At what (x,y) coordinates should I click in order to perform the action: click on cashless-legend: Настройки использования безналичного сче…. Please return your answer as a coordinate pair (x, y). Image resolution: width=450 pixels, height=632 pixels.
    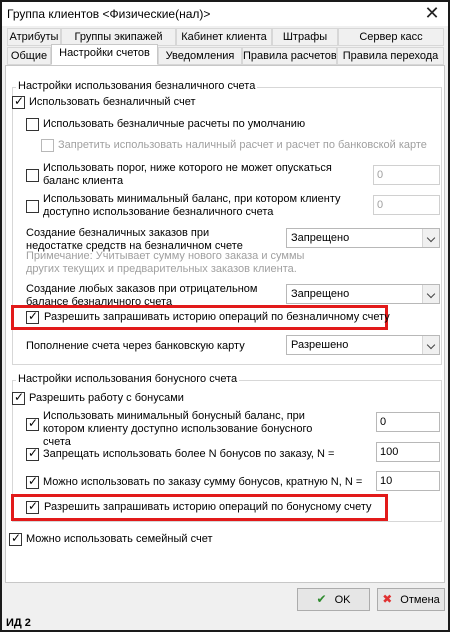
    Looking at the image, I should click on (137, 86).